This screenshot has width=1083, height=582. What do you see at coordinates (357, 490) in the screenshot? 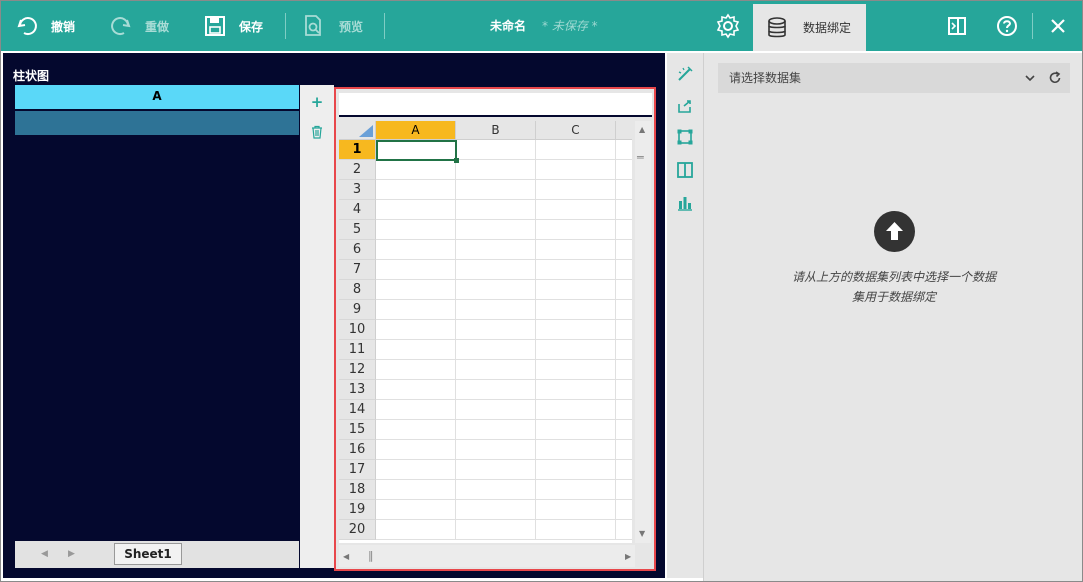
I see `row-header: 18` at bounding box center [357, 490].